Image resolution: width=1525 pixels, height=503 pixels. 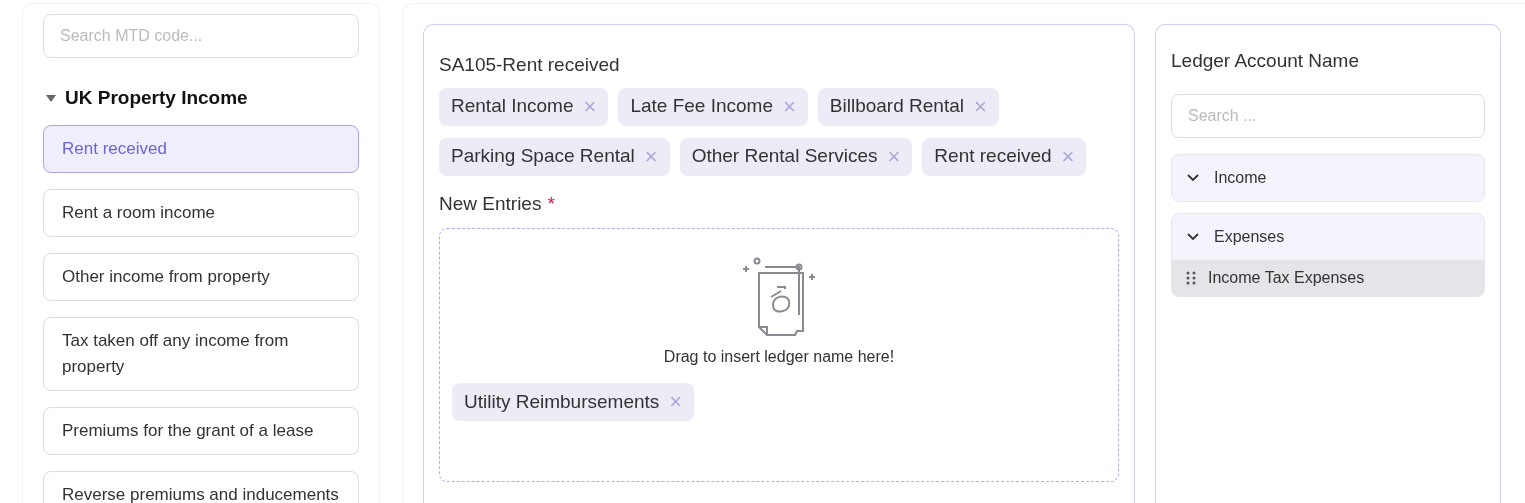 What do you see at coordinates (1240, 177) in the screenshot?
I see `group-label: Income` at bounding box center [1240, 177].